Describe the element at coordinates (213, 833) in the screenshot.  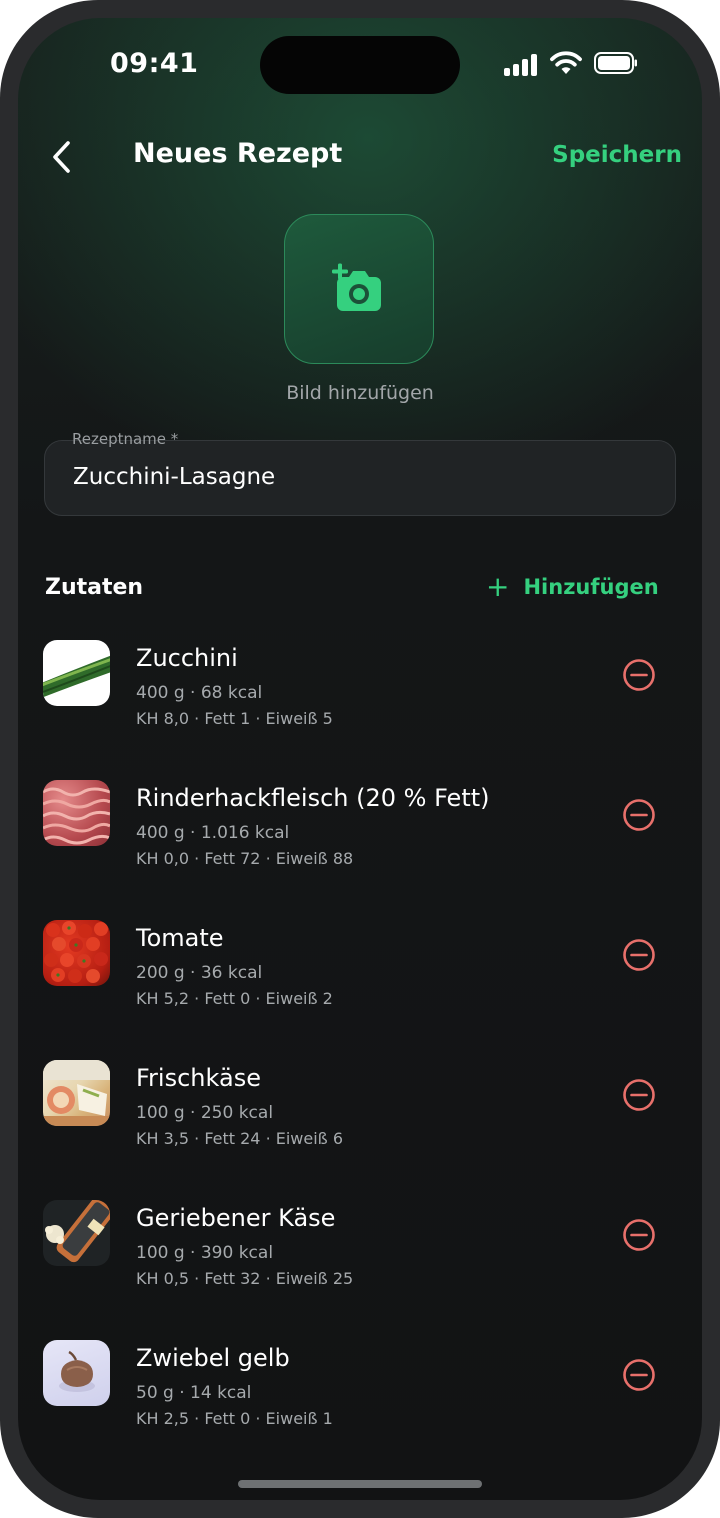
I see `ingredient-amount: 400 g · 1.016 kcal` at that location.